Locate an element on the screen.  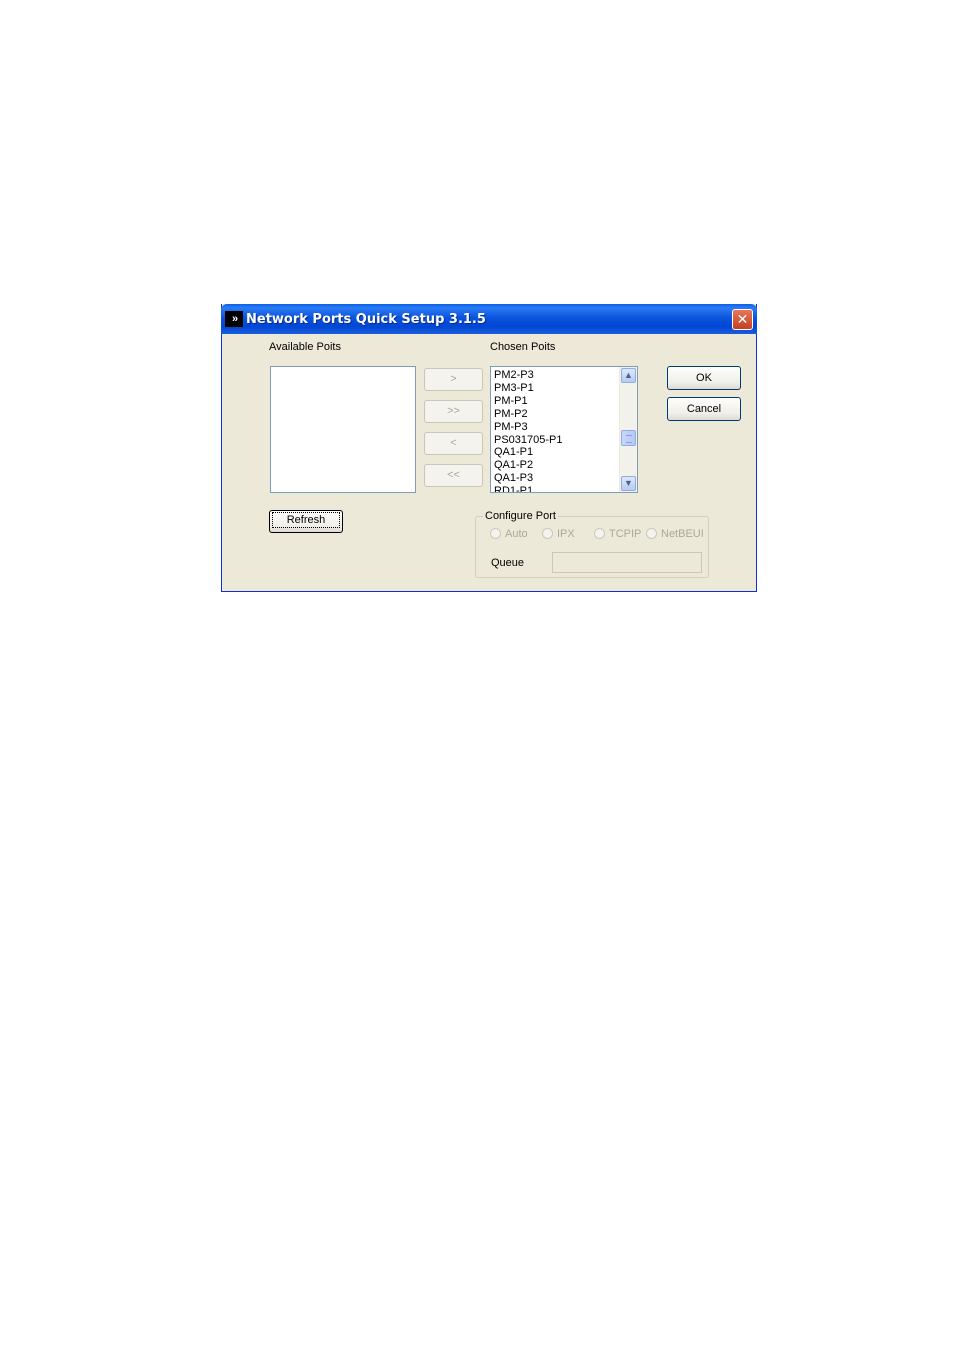
radio-auto: Auto is located at coordinates (509, 534).